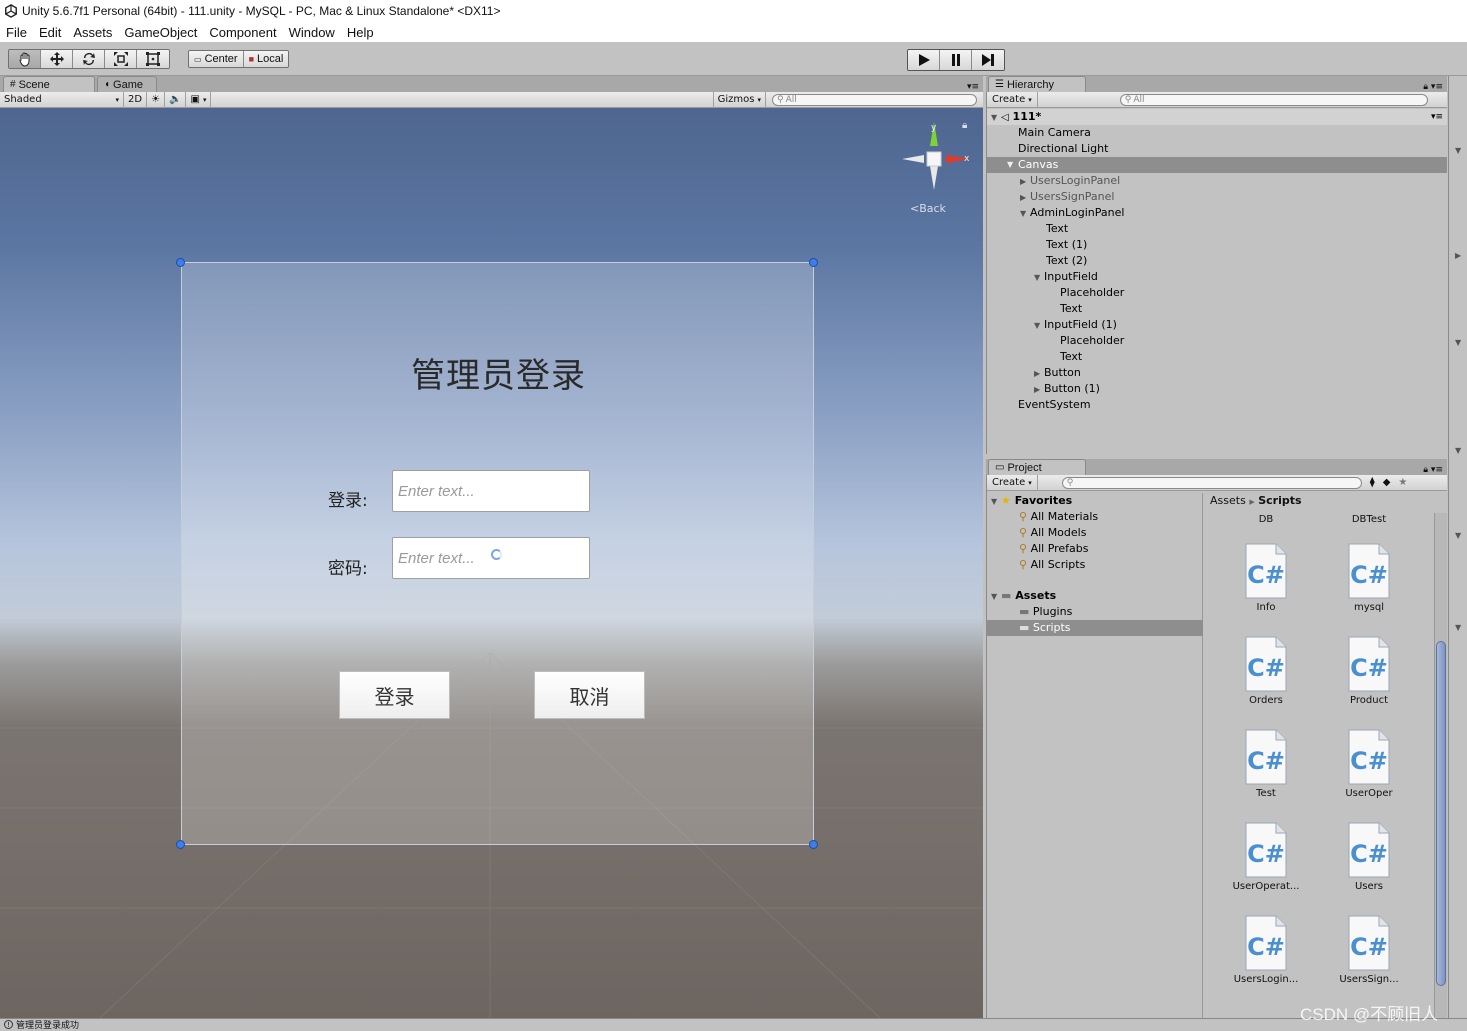 The image size is (1467, 1031). Describe the element at coordinates (1387, 482) in the screenshot. I see `filter-by-label-icon: ◆` at that location.